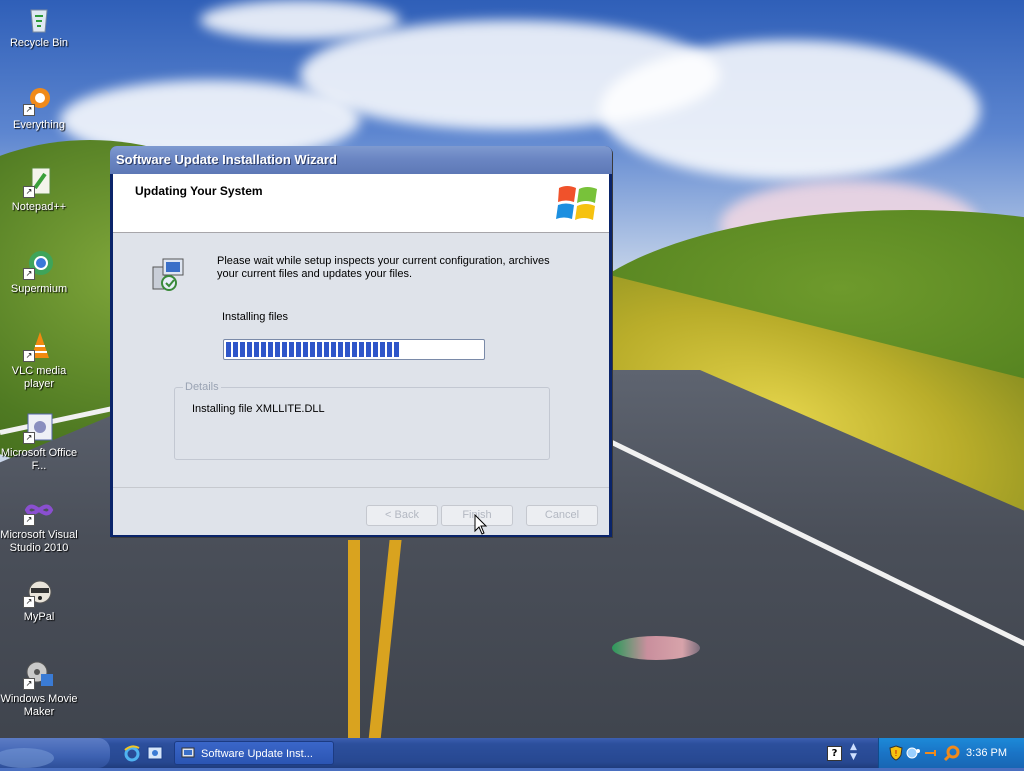 This screenshot has width=1024, height=771. Describe the element at coordinates (481, 524) in the screenshot. I see `mouse-cursor-icon` at that location.